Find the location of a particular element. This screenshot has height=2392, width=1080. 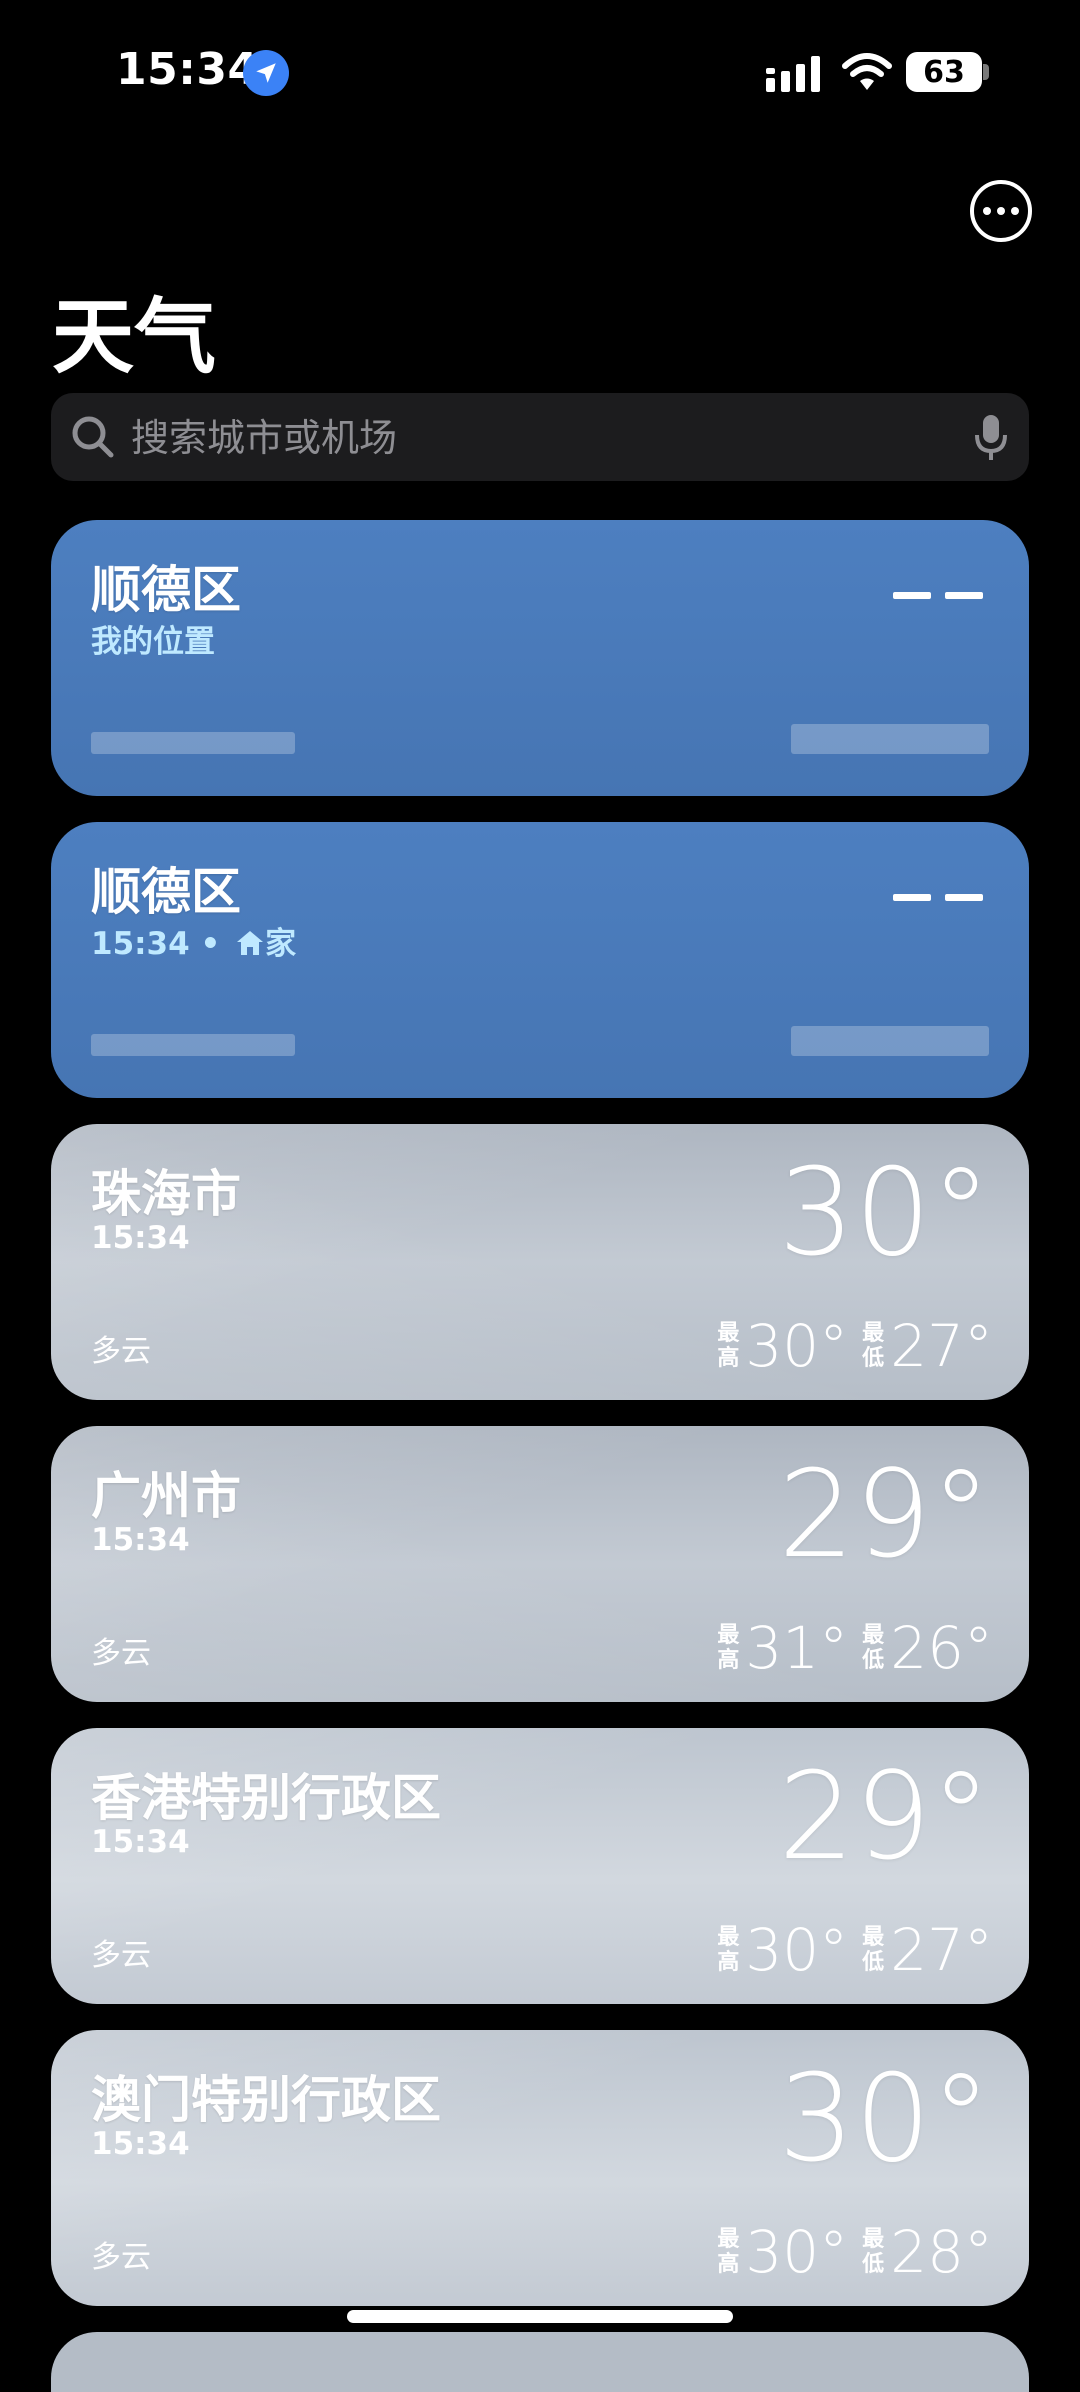

location-card-next is located at coordinates (540, 2362).